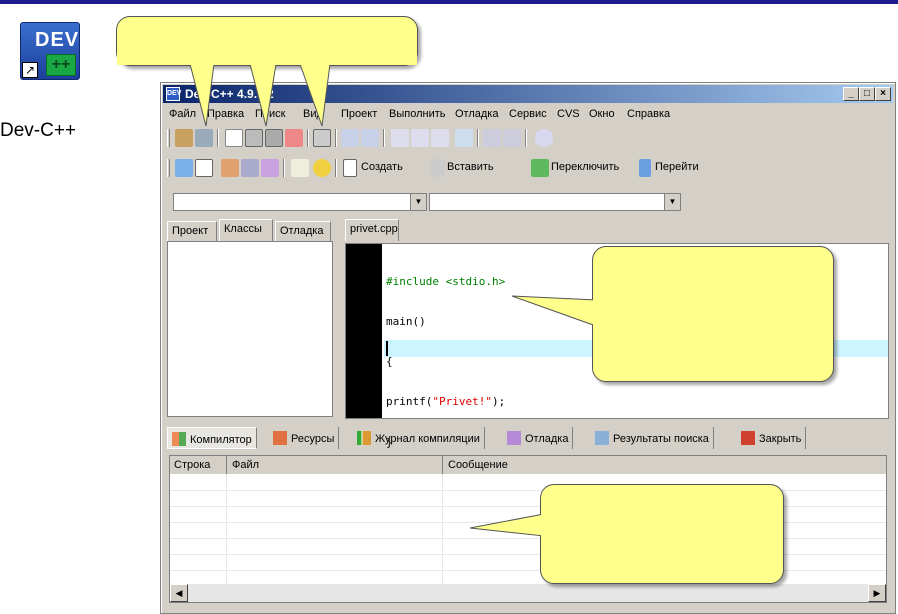  What do you see at coordinates (263, 95) in the screenshot?
I see `pointer-to-edit-menu` at bounding box center [263, 95].